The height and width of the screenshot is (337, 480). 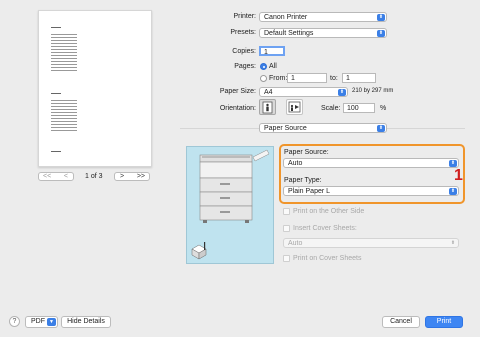 I want to click on paper-source-label: Paper Source:, so click(x=306, y=152).